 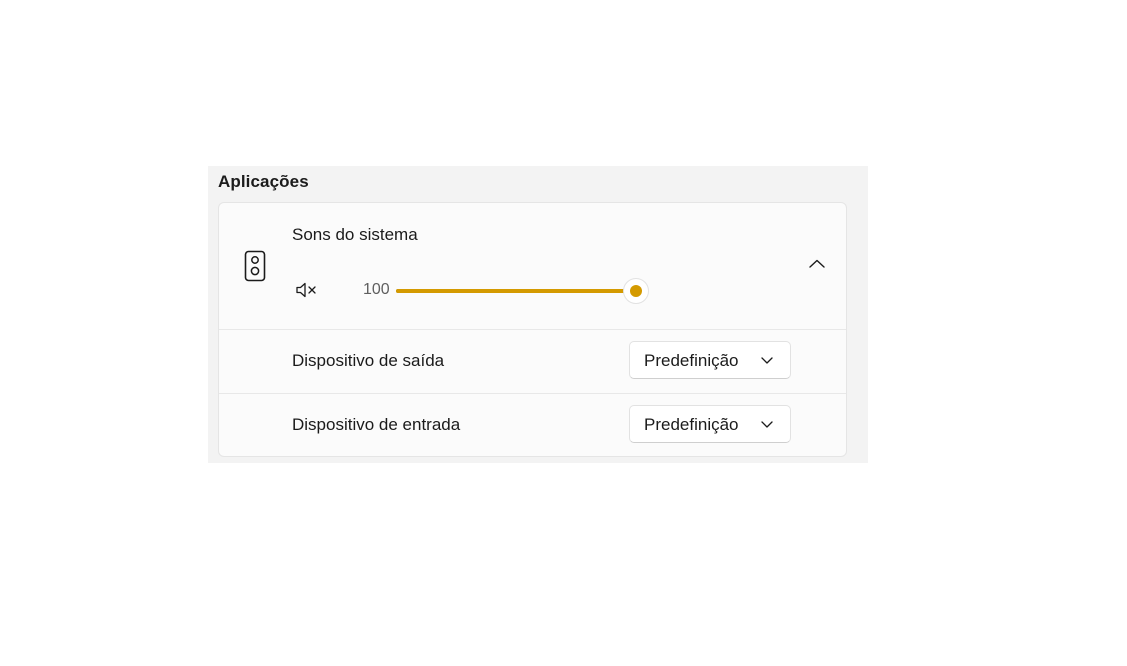 I want to click on output-device-value: Predefinição, so click(x=691, y=360).